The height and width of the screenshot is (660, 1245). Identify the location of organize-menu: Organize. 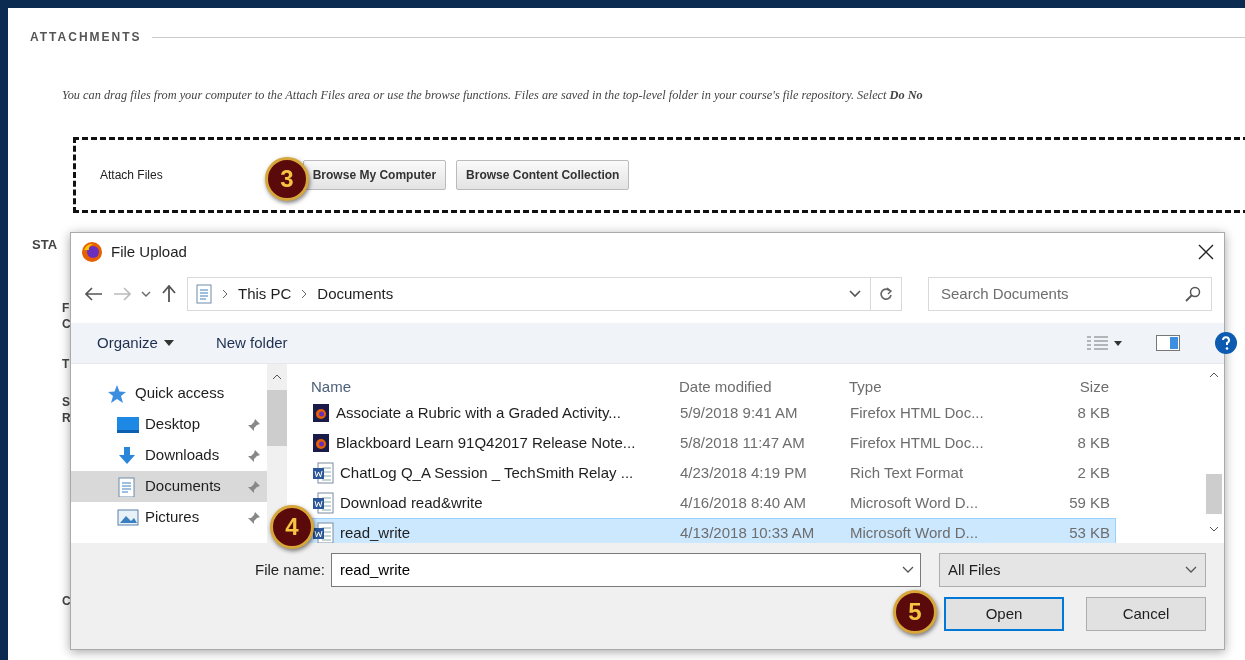
(135, 343).